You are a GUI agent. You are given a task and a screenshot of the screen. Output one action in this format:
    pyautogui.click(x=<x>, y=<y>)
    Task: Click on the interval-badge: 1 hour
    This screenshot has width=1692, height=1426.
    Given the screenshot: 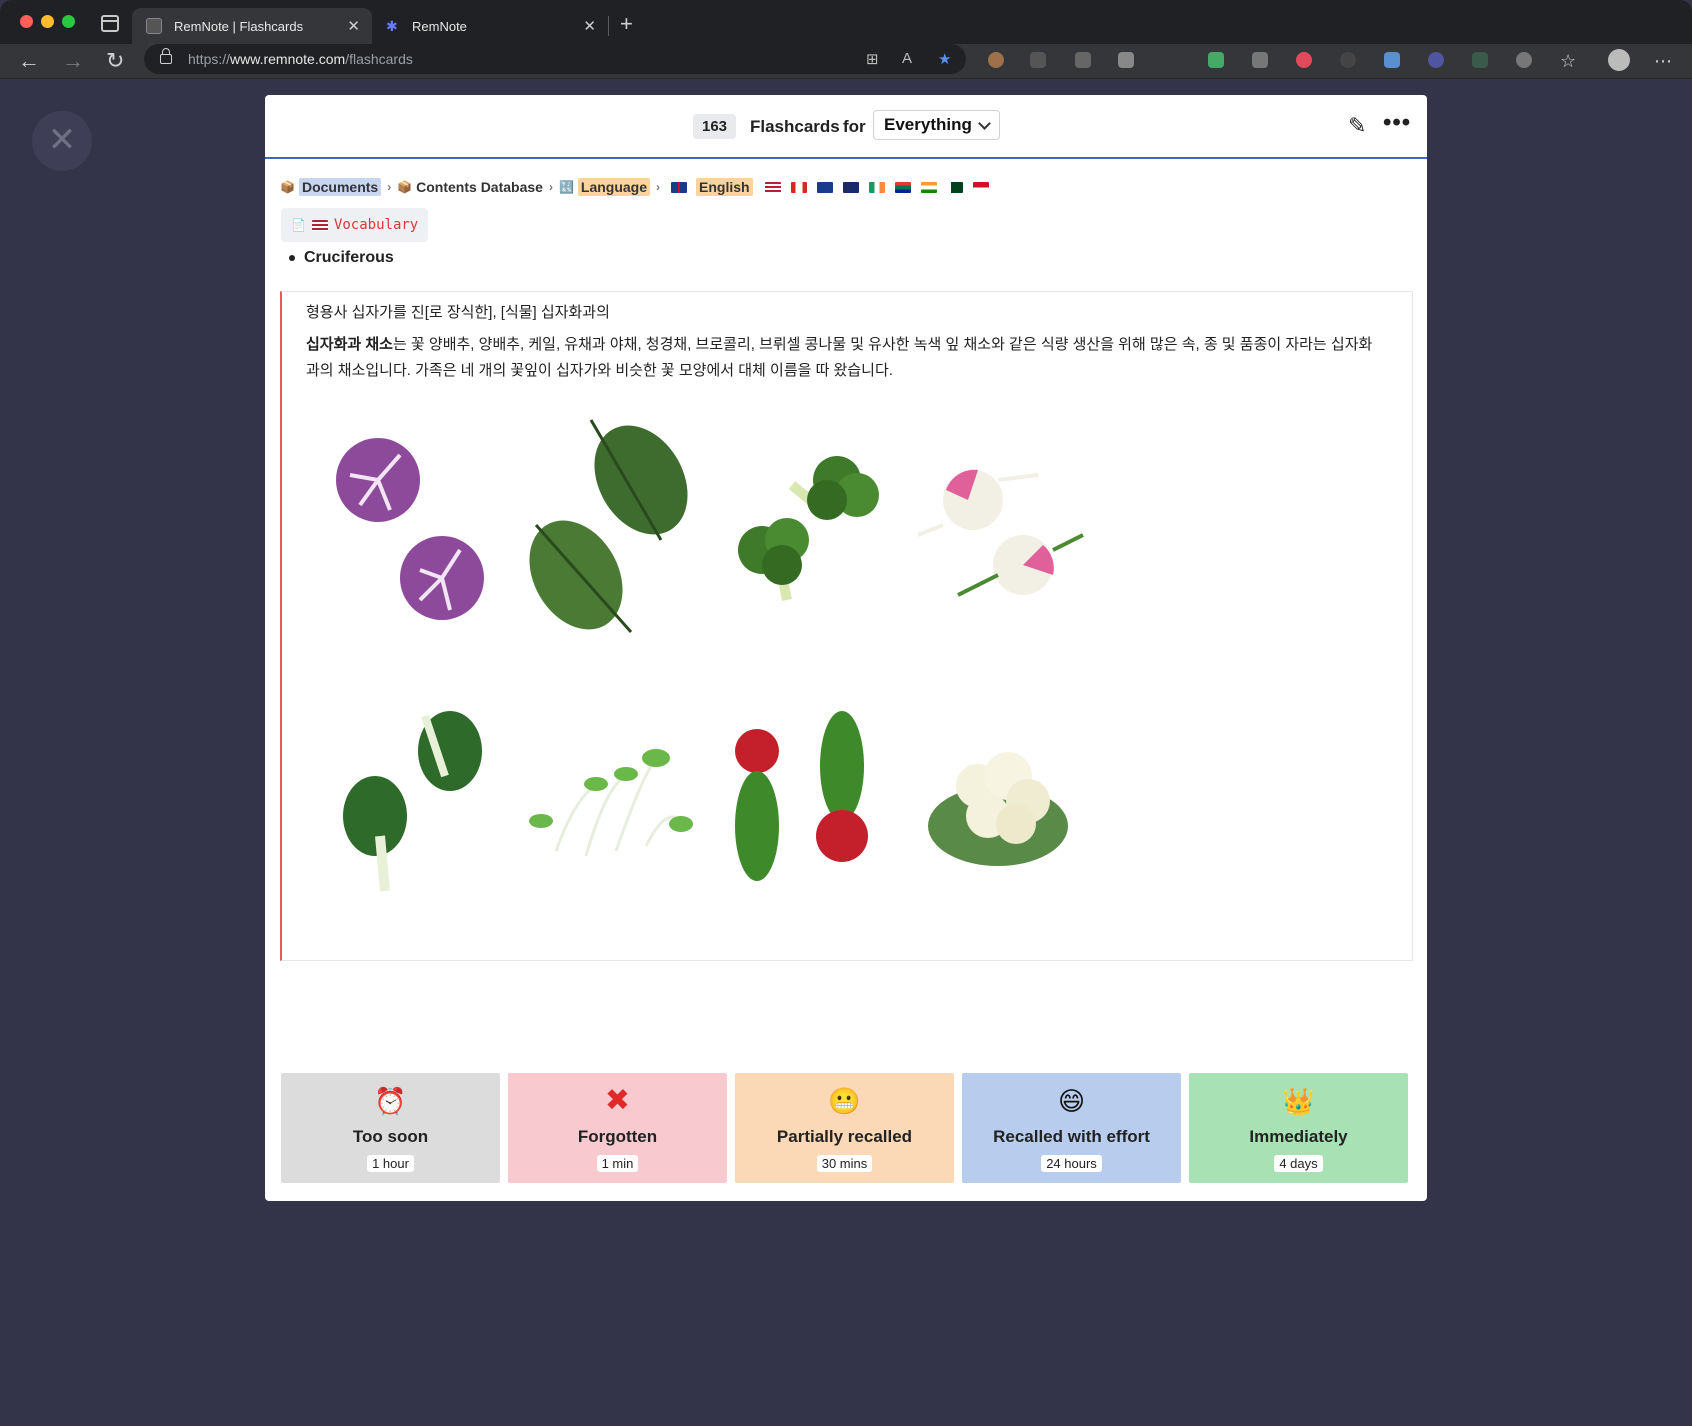 What is the action you would take?
    pyautogui.click(x=390, y=1163)
    